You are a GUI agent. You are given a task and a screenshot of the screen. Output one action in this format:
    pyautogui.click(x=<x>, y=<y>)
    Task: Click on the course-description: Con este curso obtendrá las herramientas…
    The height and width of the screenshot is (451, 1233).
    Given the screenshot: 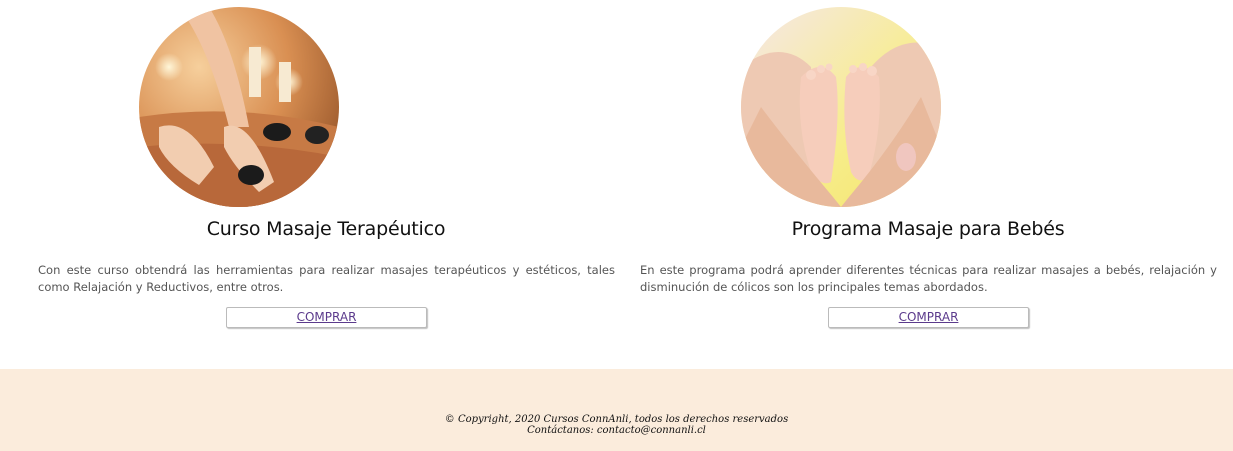 What is the action you would take?
    pyautogui.click(x=326, y=278)
    